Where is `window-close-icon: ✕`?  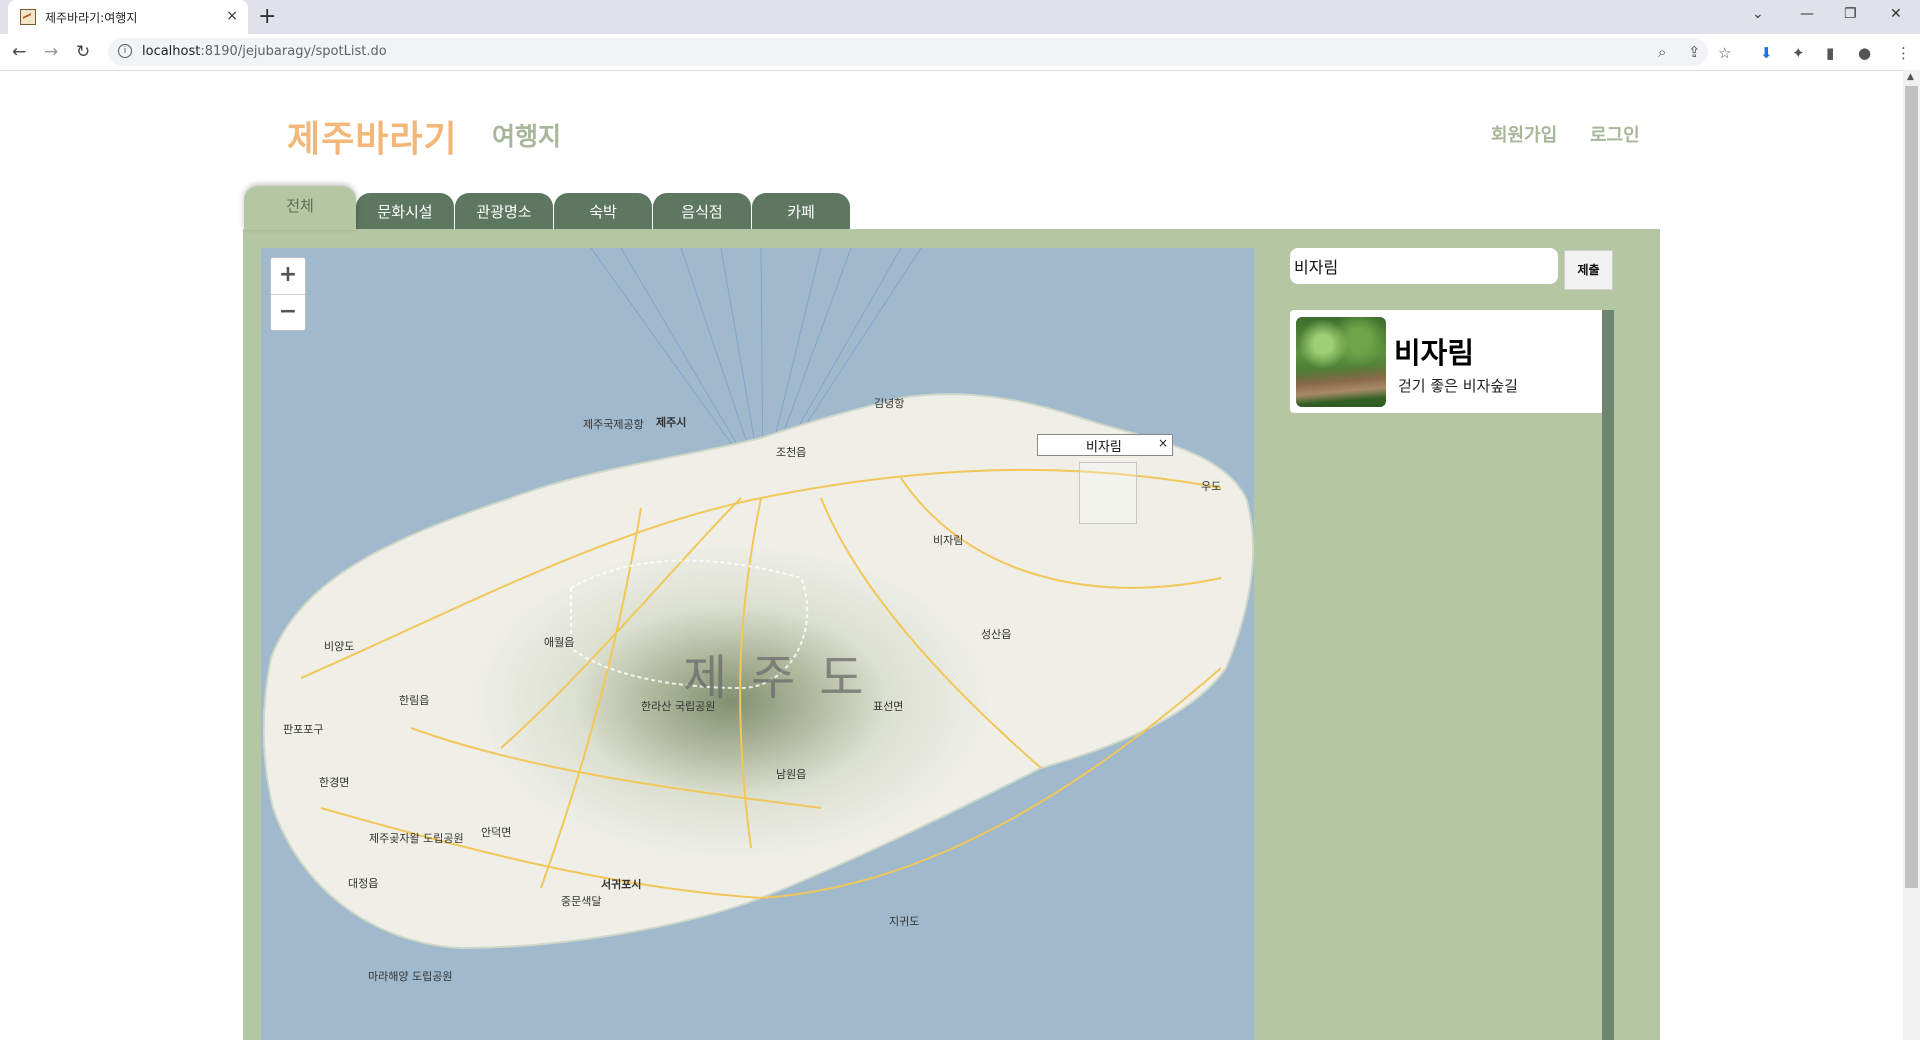 window-close-icon: ✕ is located at coordinates (1896, 14).